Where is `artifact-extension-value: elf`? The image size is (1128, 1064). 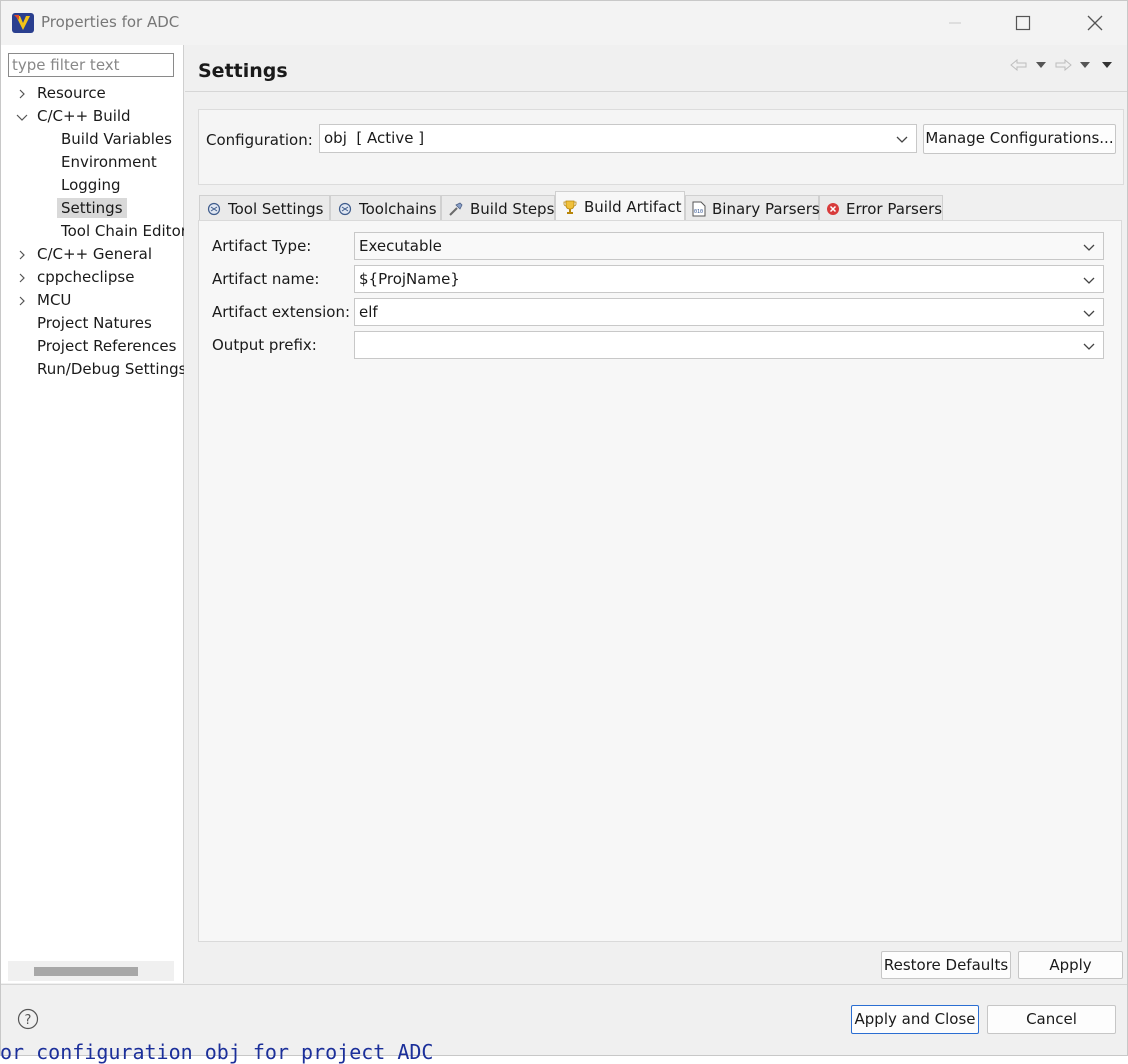 artifact-extension-value: elf is located at coordinates (368, 312).